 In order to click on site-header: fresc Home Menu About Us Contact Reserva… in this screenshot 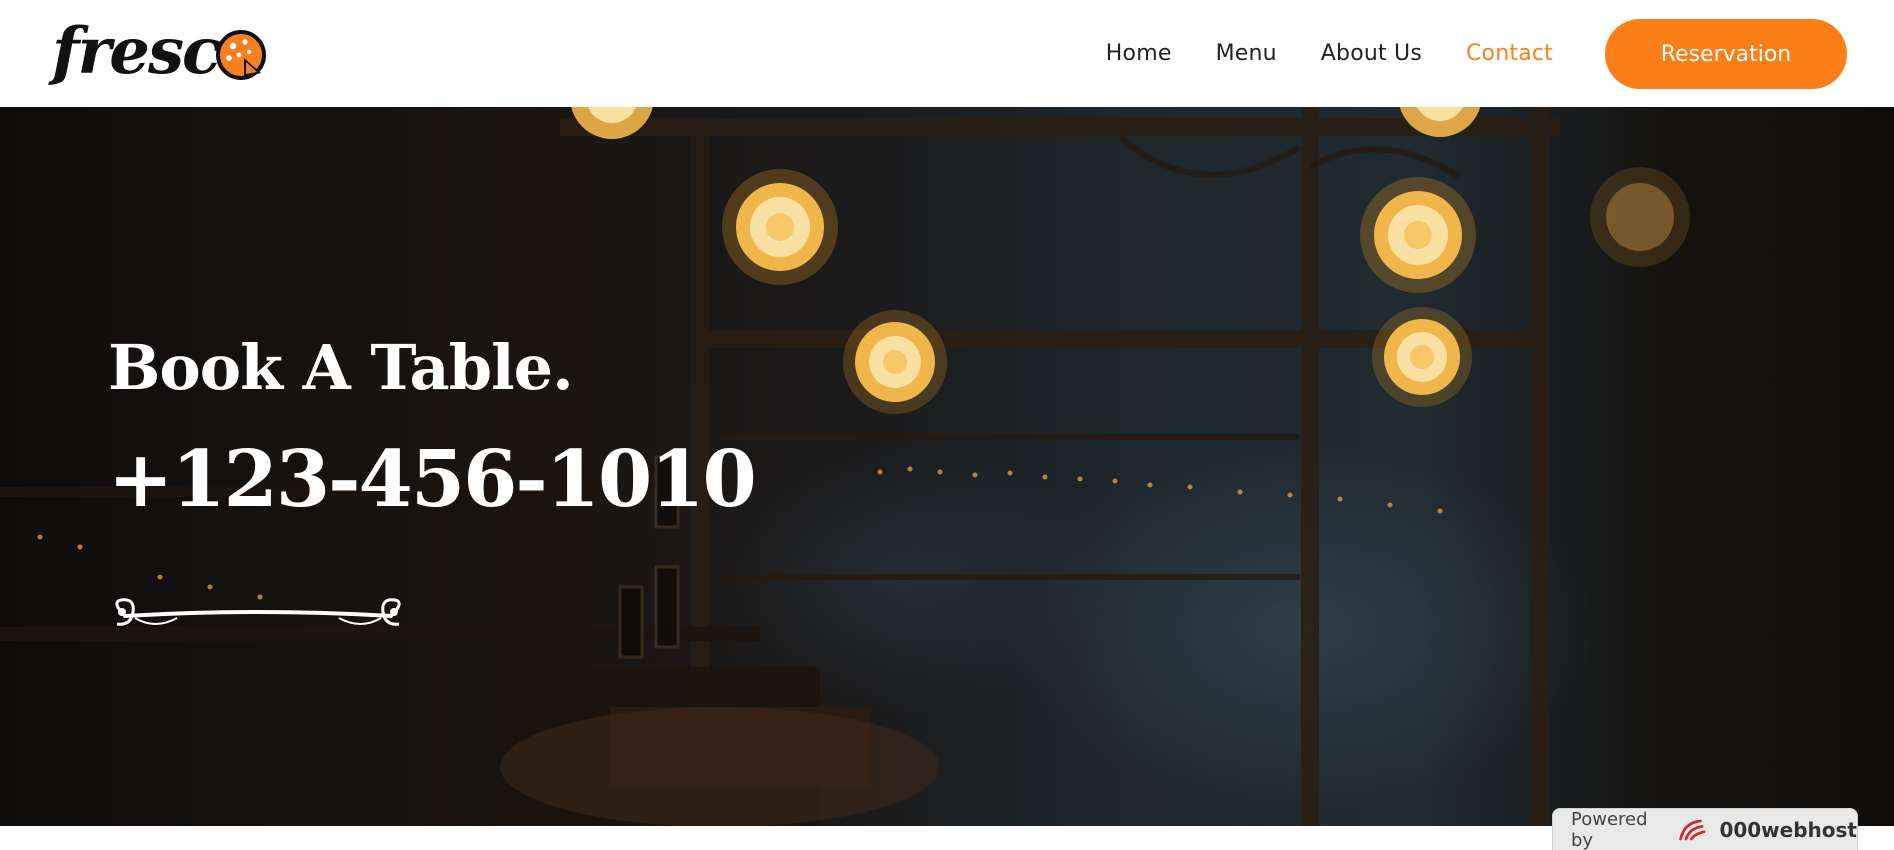, I will do `click(947, 53)`.